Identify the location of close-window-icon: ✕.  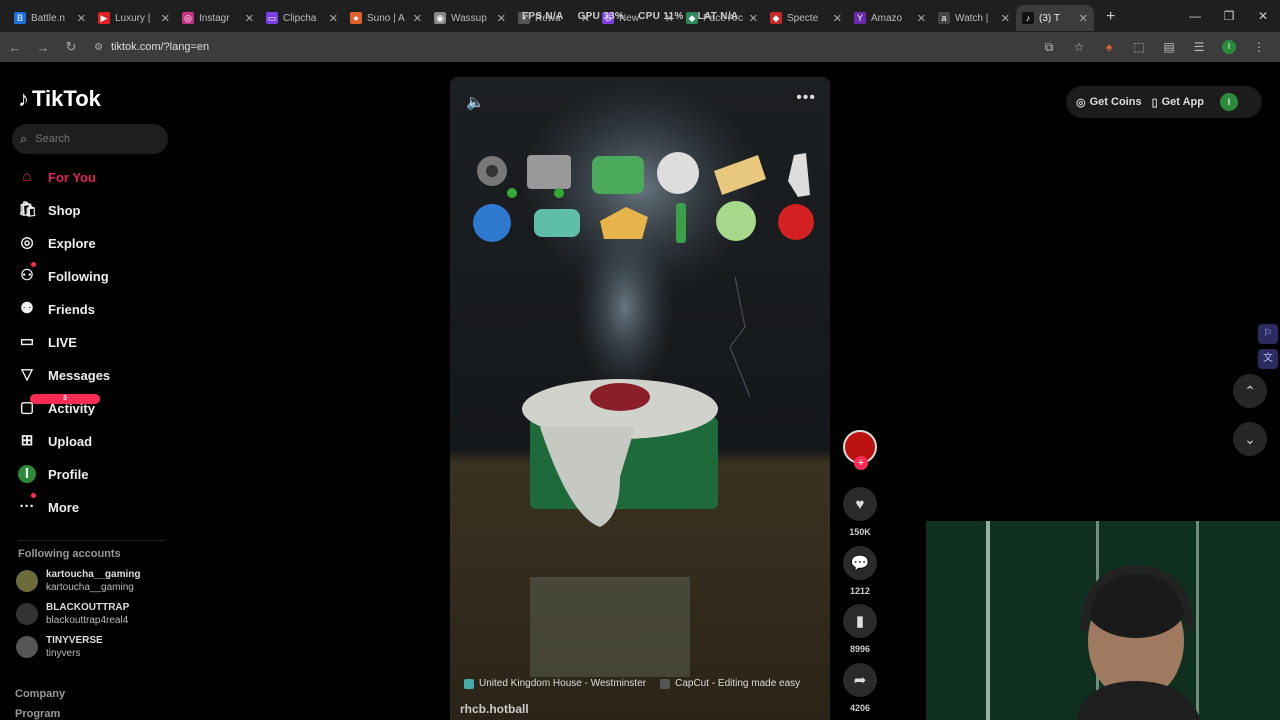
(1263, 16).